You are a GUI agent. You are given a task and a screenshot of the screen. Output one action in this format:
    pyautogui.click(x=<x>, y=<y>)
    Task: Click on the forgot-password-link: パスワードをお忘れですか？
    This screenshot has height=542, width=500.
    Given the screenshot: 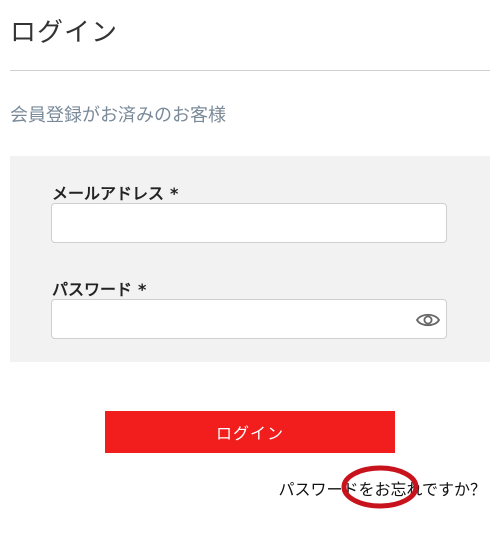 What is the action you would take?
    pyautogui.click(x=382, y=488)
    